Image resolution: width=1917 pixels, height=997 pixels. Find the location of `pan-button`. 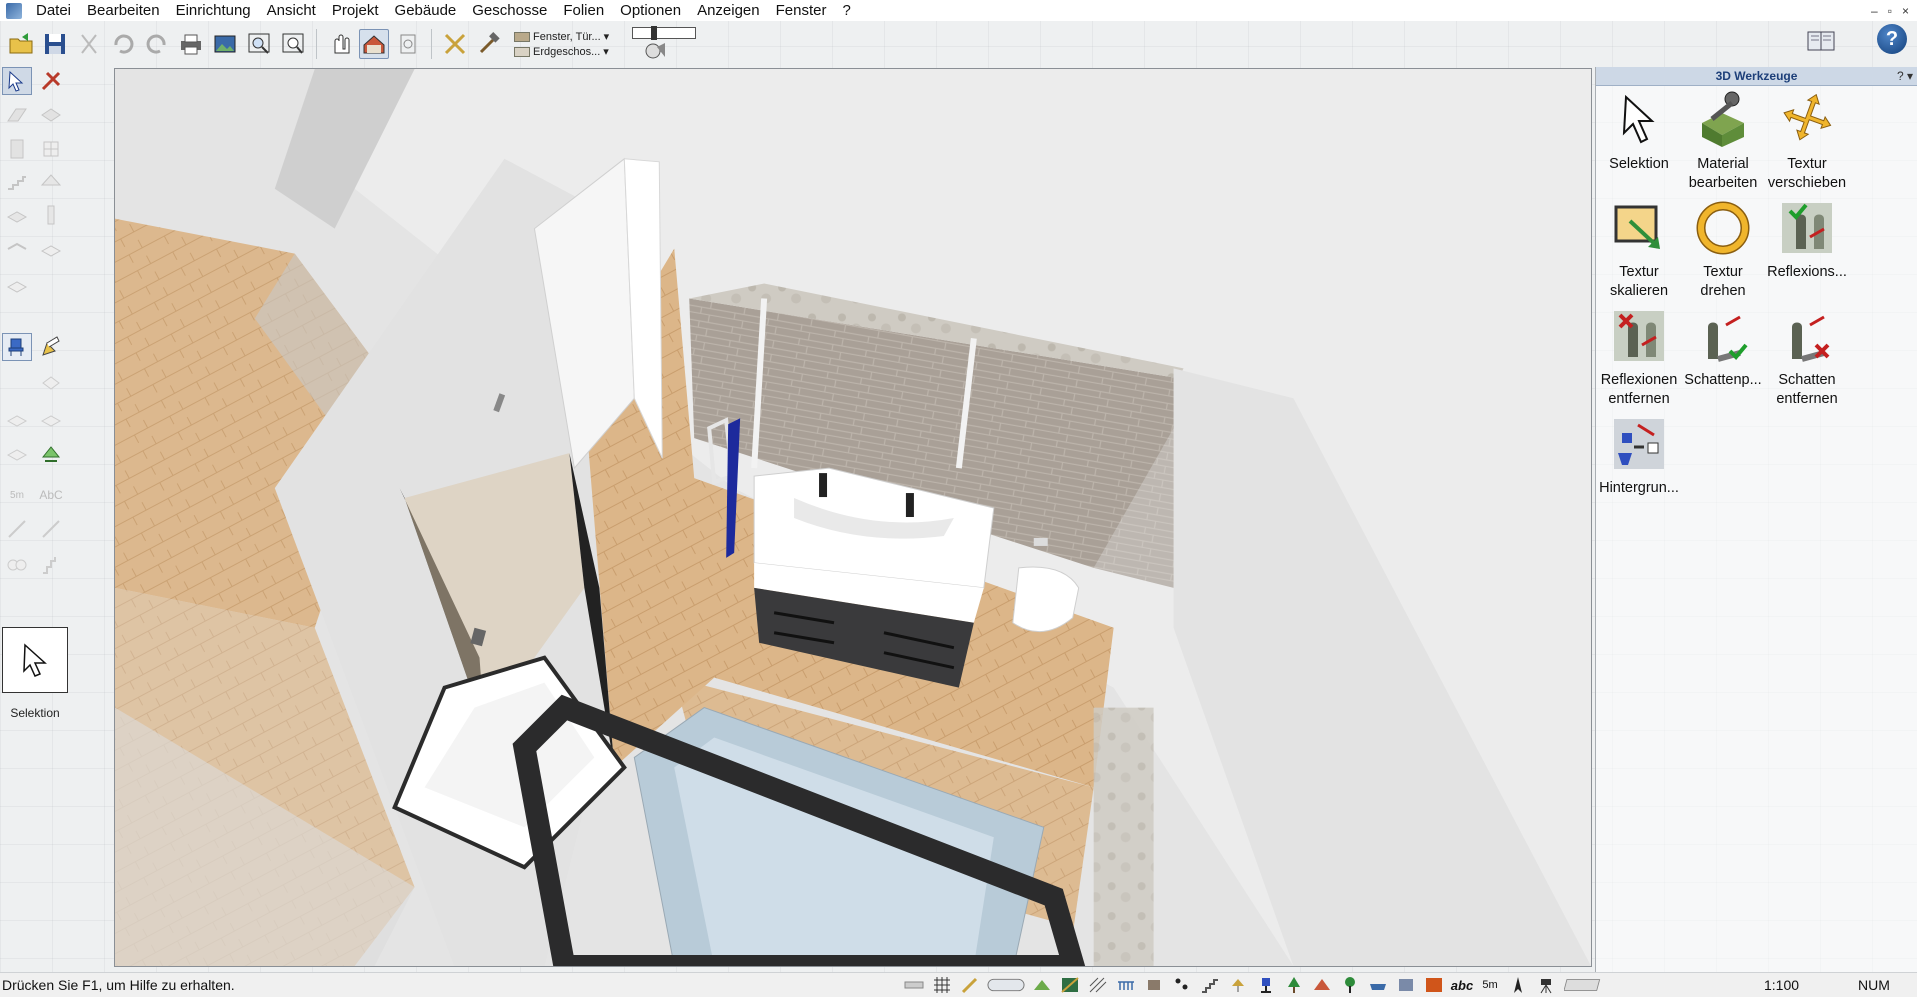

pan-button is located at coordinates (340, 44).